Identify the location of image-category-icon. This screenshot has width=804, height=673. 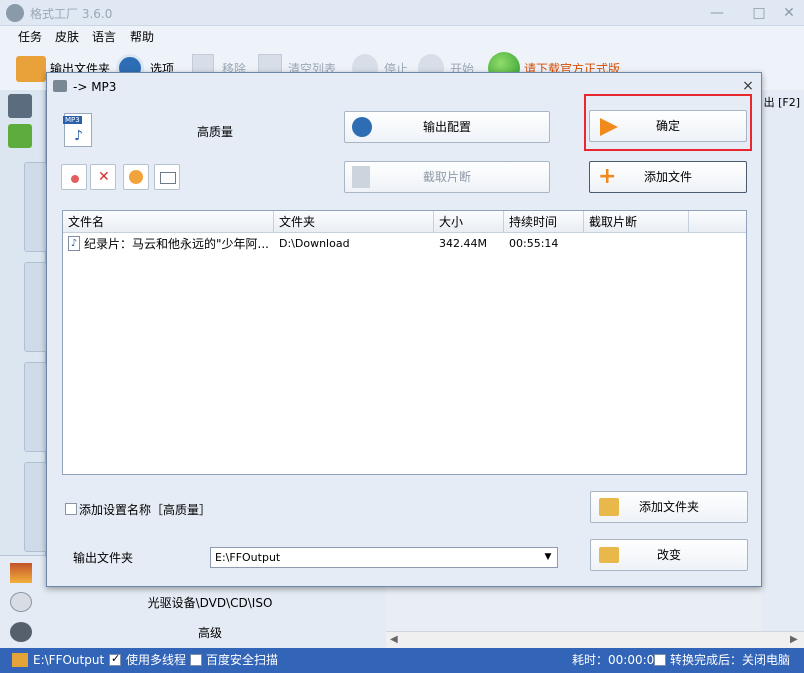
(21, 573).